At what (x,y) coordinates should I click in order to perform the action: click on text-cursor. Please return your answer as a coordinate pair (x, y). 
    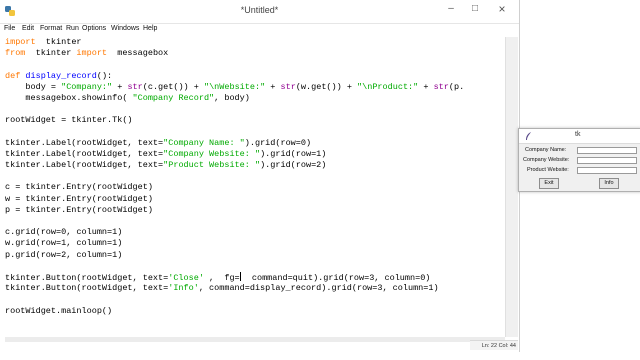
    Looking at the image, I should click on (240, 276).